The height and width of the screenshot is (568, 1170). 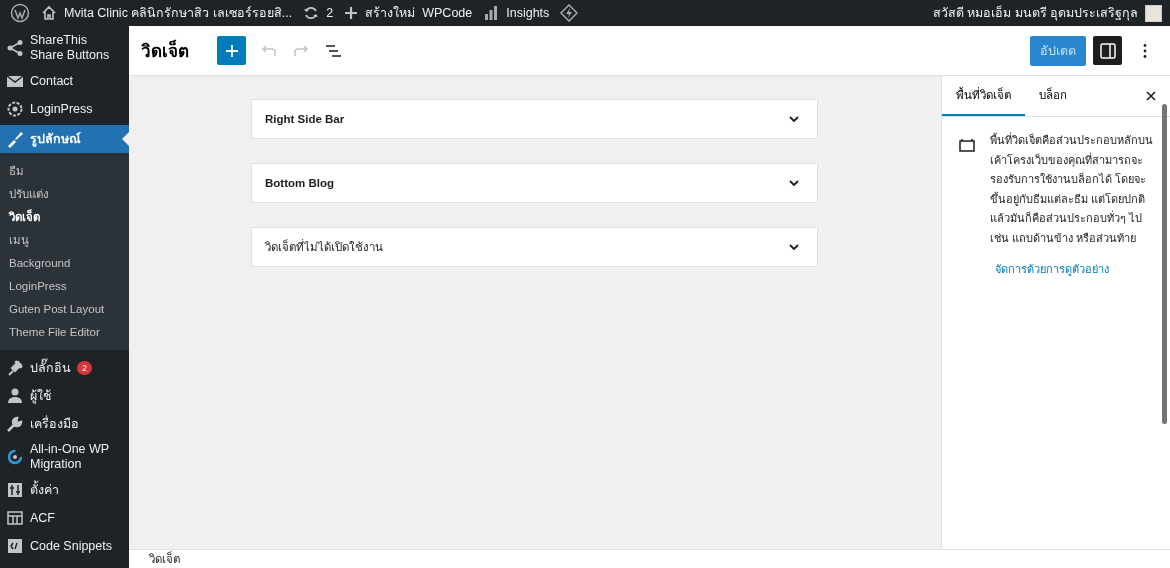 I want to click on submenu-item: ปรับแต่ง, so click(x=64, y=194).